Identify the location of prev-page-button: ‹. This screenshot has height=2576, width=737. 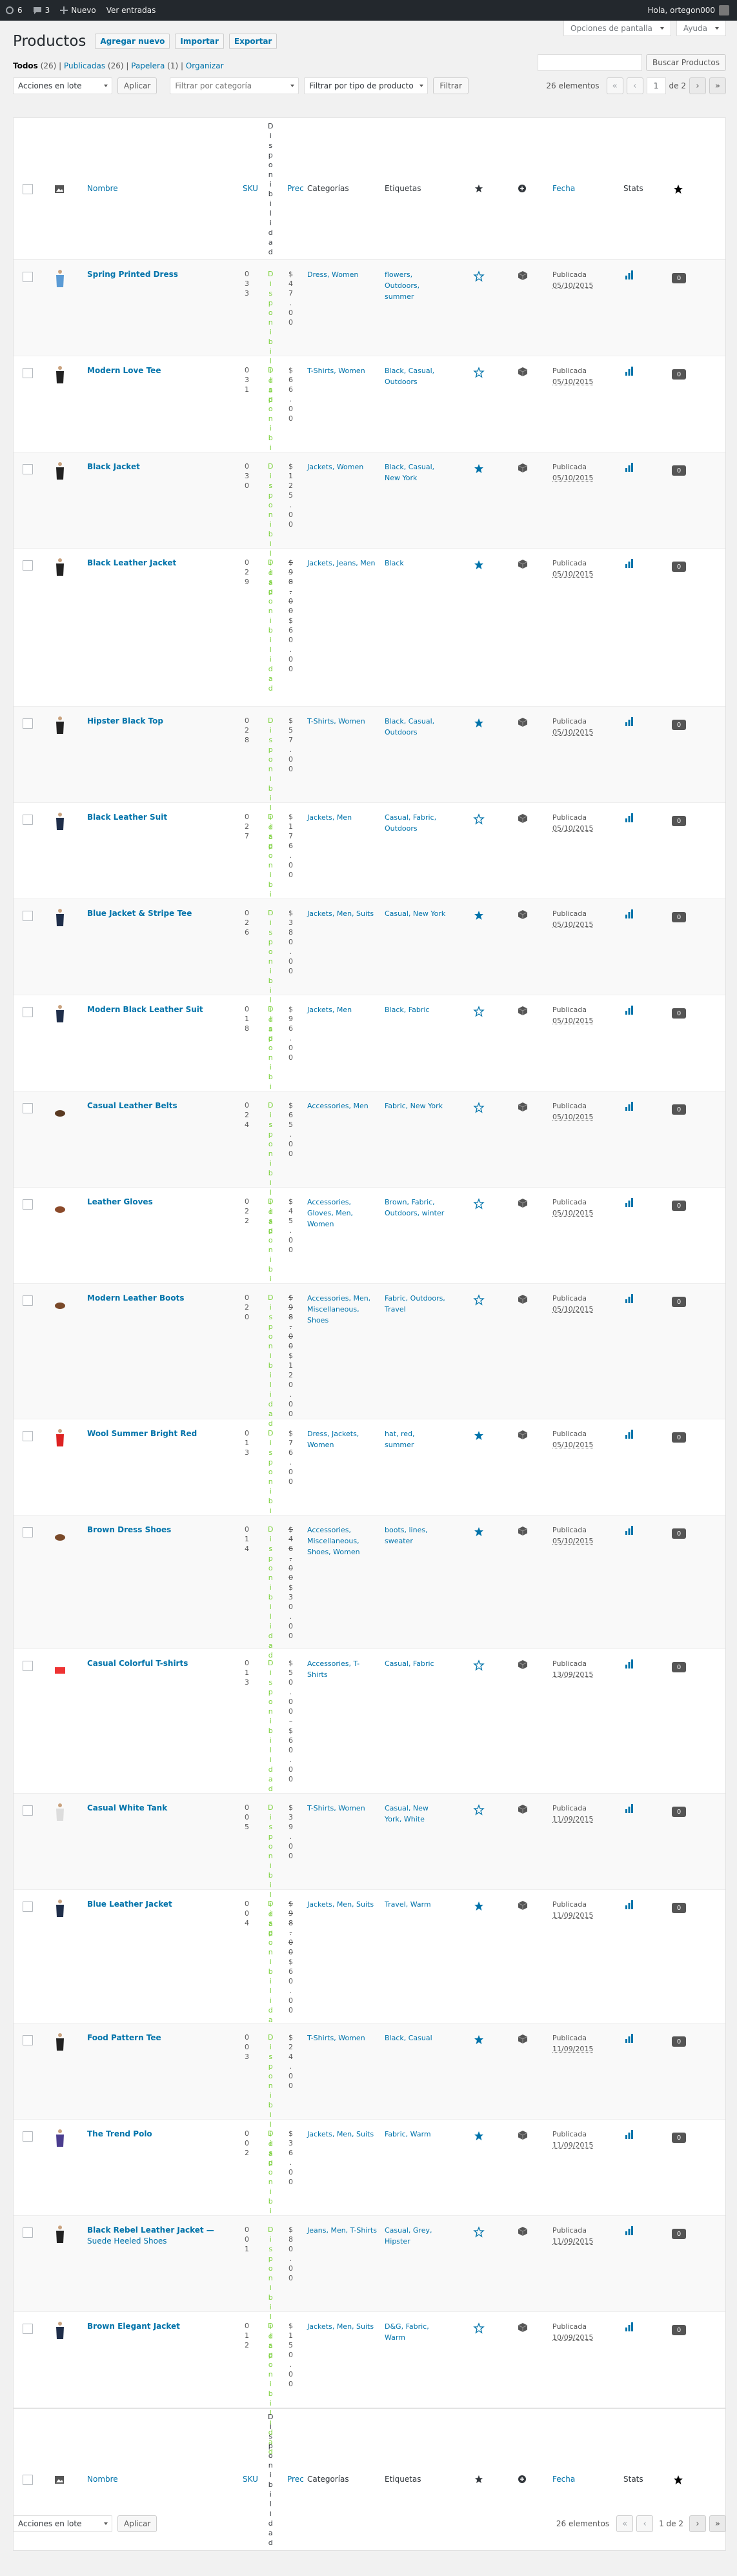
(645, 2523).